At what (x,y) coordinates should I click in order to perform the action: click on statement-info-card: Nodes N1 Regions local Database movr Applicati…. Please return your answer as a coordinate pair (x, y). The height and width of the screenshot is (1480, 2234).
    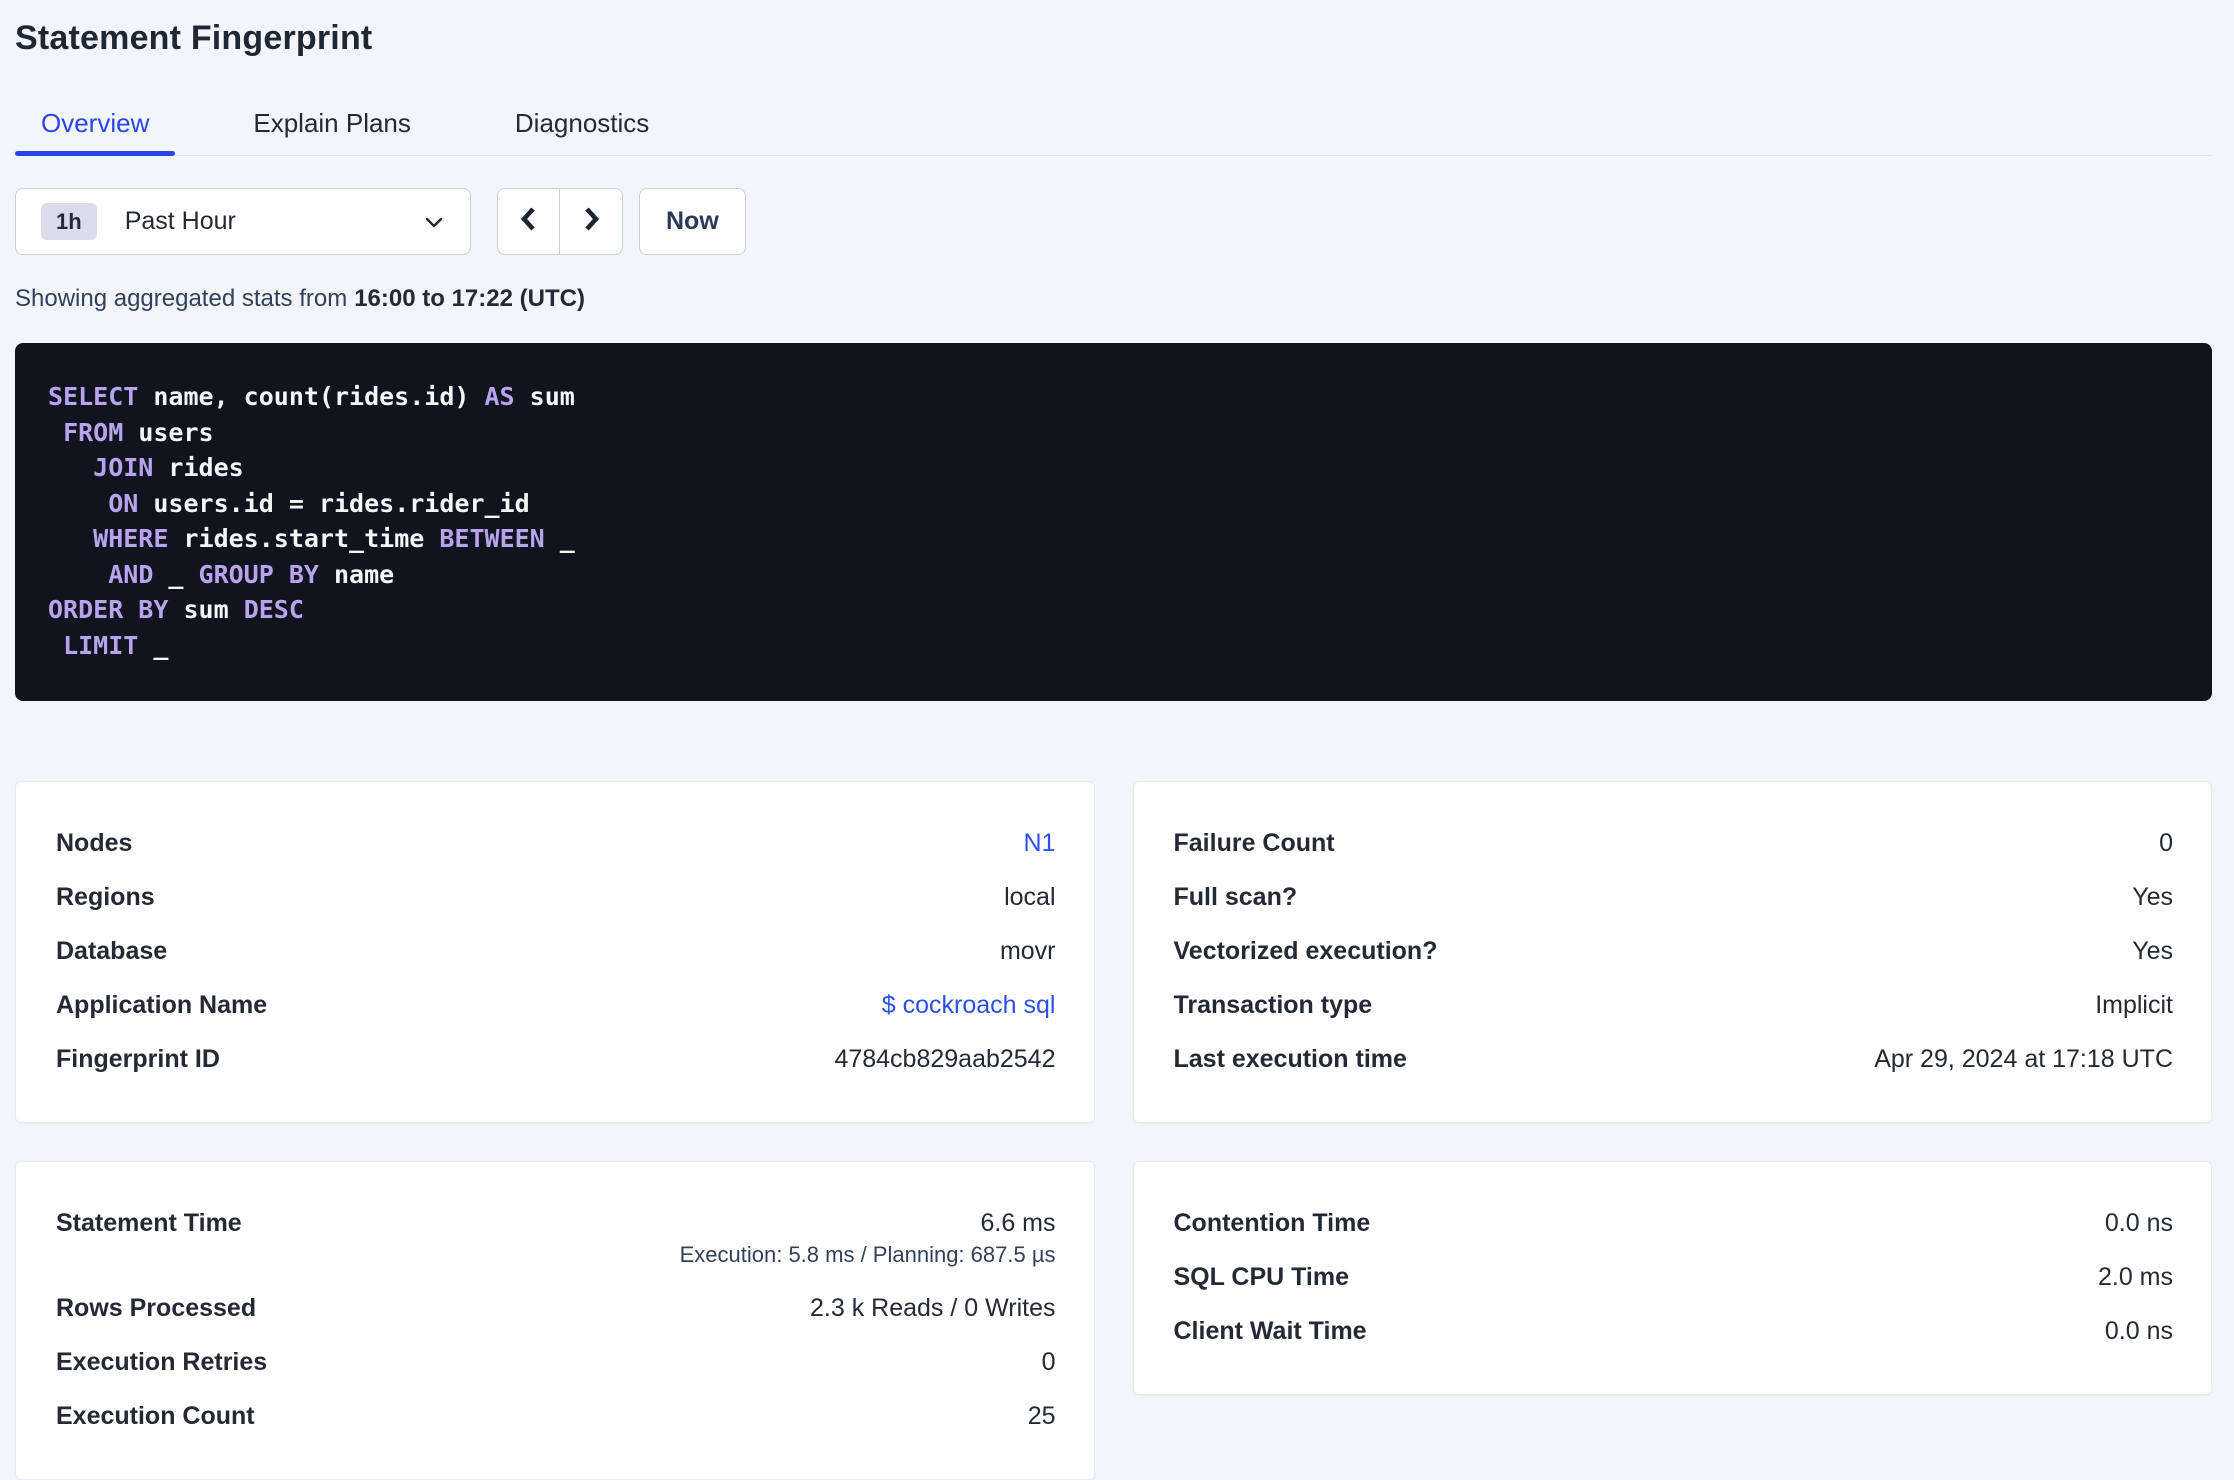
    Looking at the image, I should click on (555, 952).